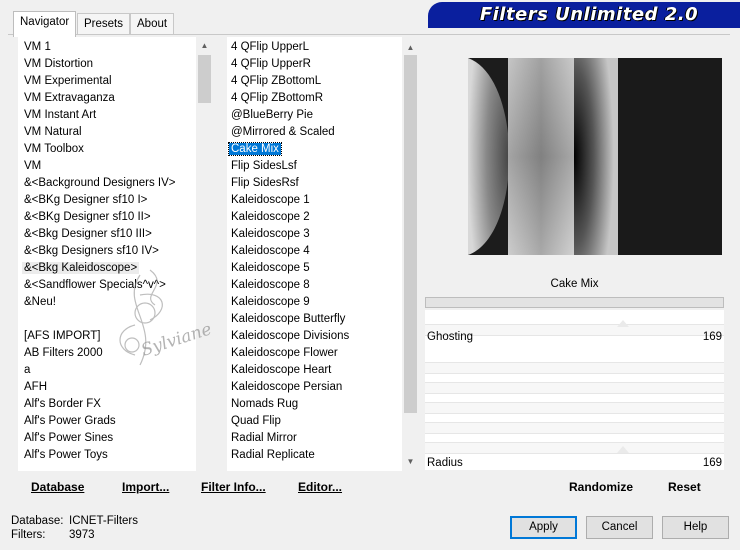 The image size is (740, 550). What do you see at coordinates (271, 64) in the screenshot?
I see `filter-item-label: 4 QFlip UpperR` at bounding box center [271, 64].